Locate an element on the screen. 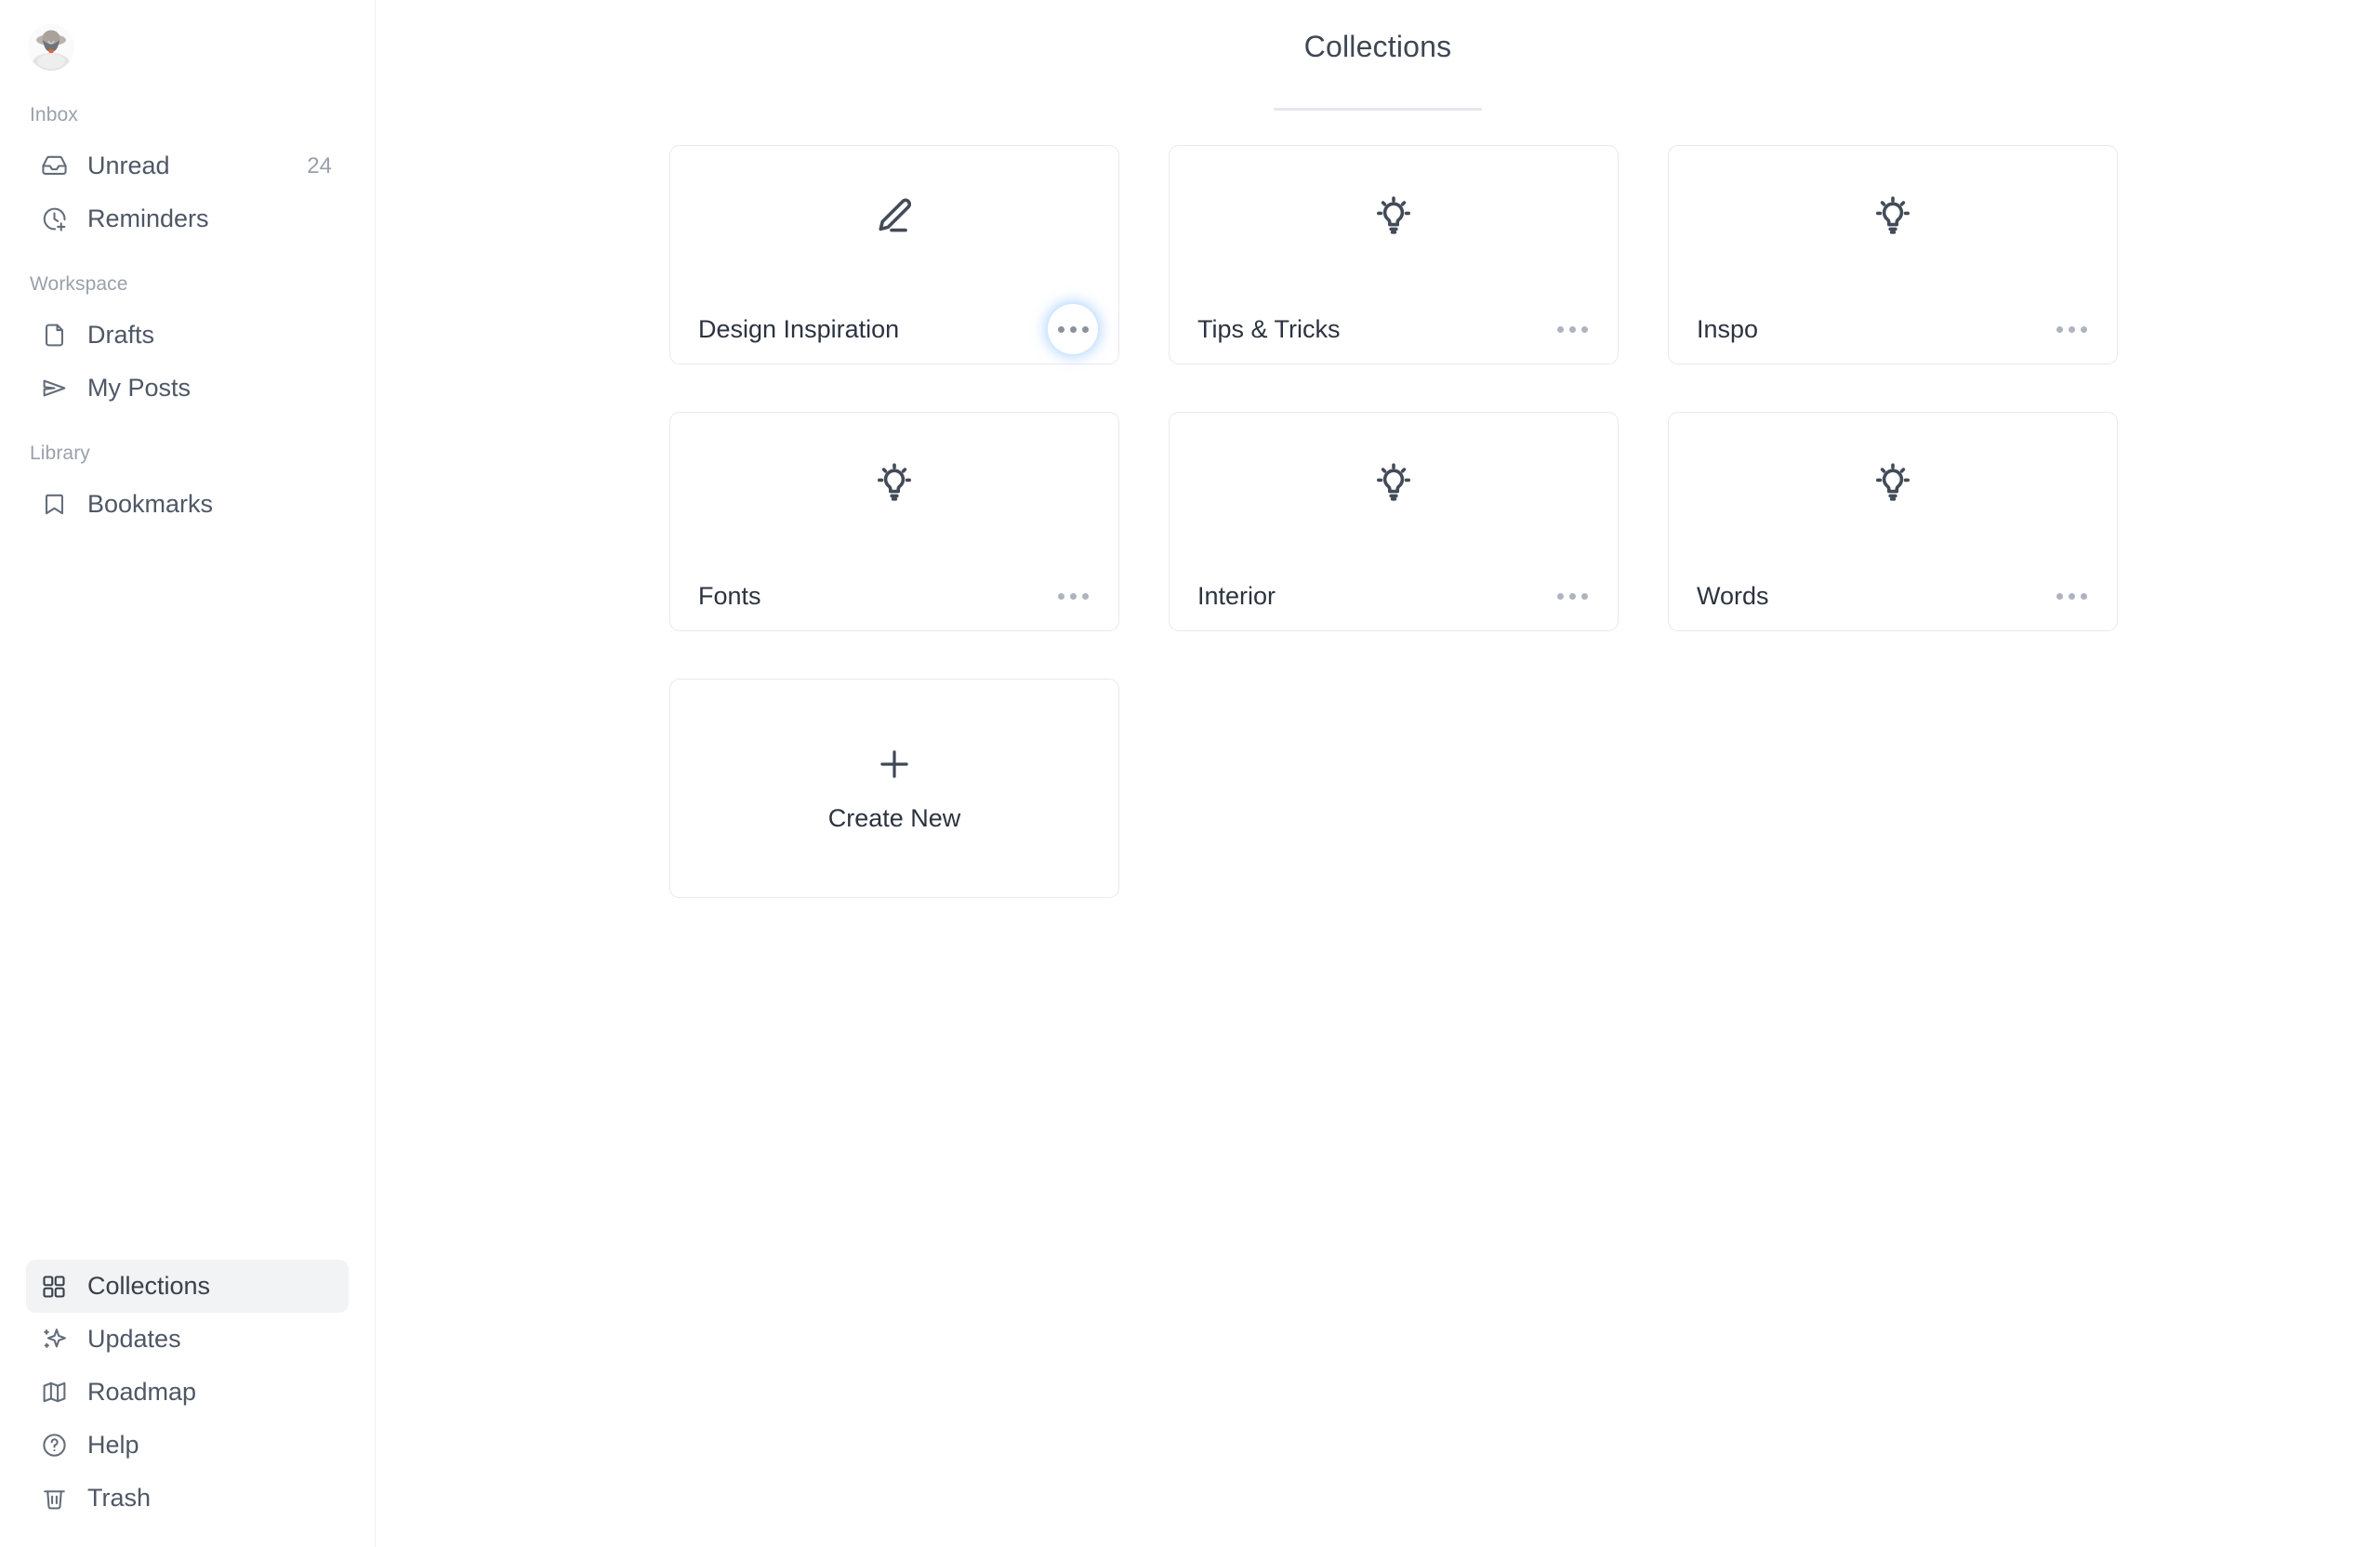 This screenshot has width=2380, height=1547. sidebar-item-label-roadmap: Roadmap is located at coordinates (142, 1392).